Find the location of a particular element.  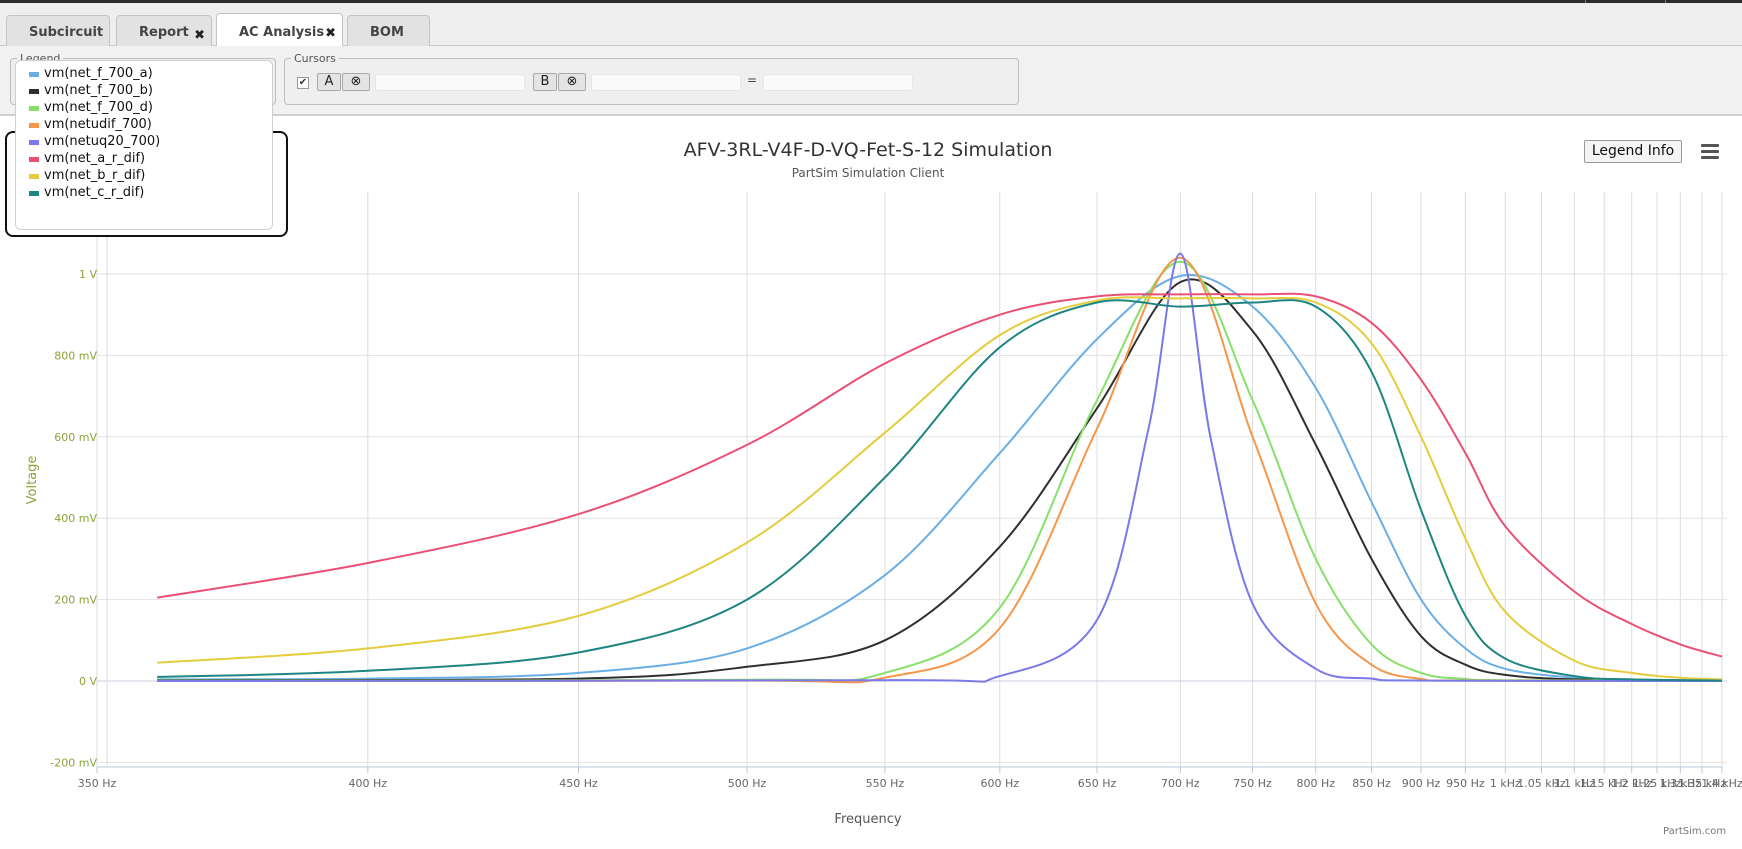

tab-bom: BOM is located at coordinates (388, 30).